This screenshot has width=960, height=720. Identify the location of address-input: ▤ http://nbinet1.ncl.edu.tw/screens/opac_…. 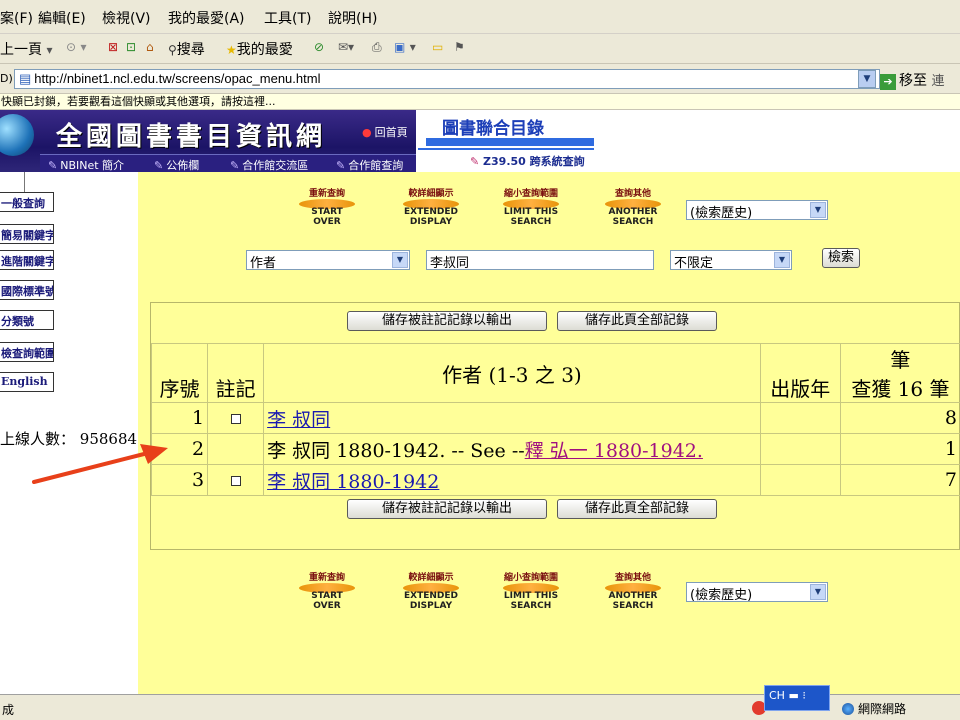
(447, 79).